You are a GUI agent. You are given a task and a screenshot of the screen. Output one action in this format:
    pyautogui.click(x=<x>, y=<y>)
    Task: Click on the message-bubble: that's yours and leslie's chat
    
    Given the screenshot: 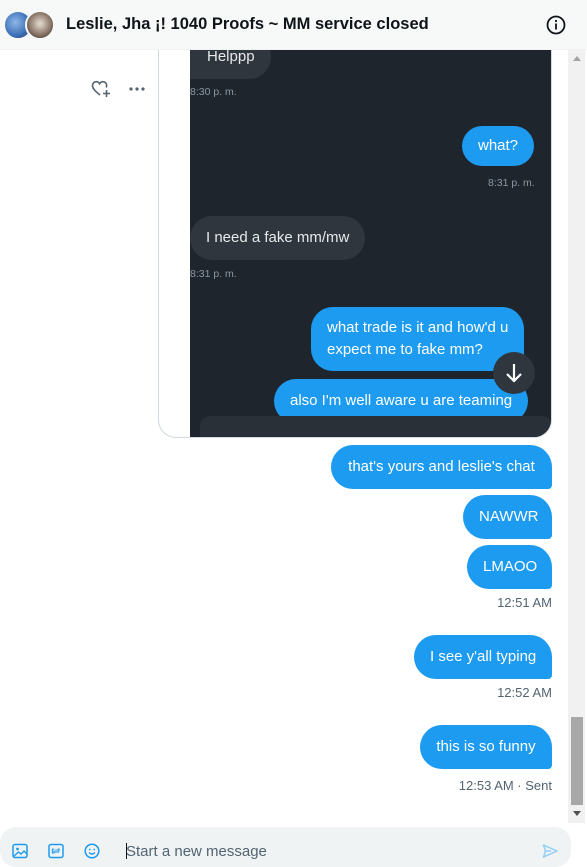 What is the action you would take?
    pyautogui.click(x=441, y=467)
    